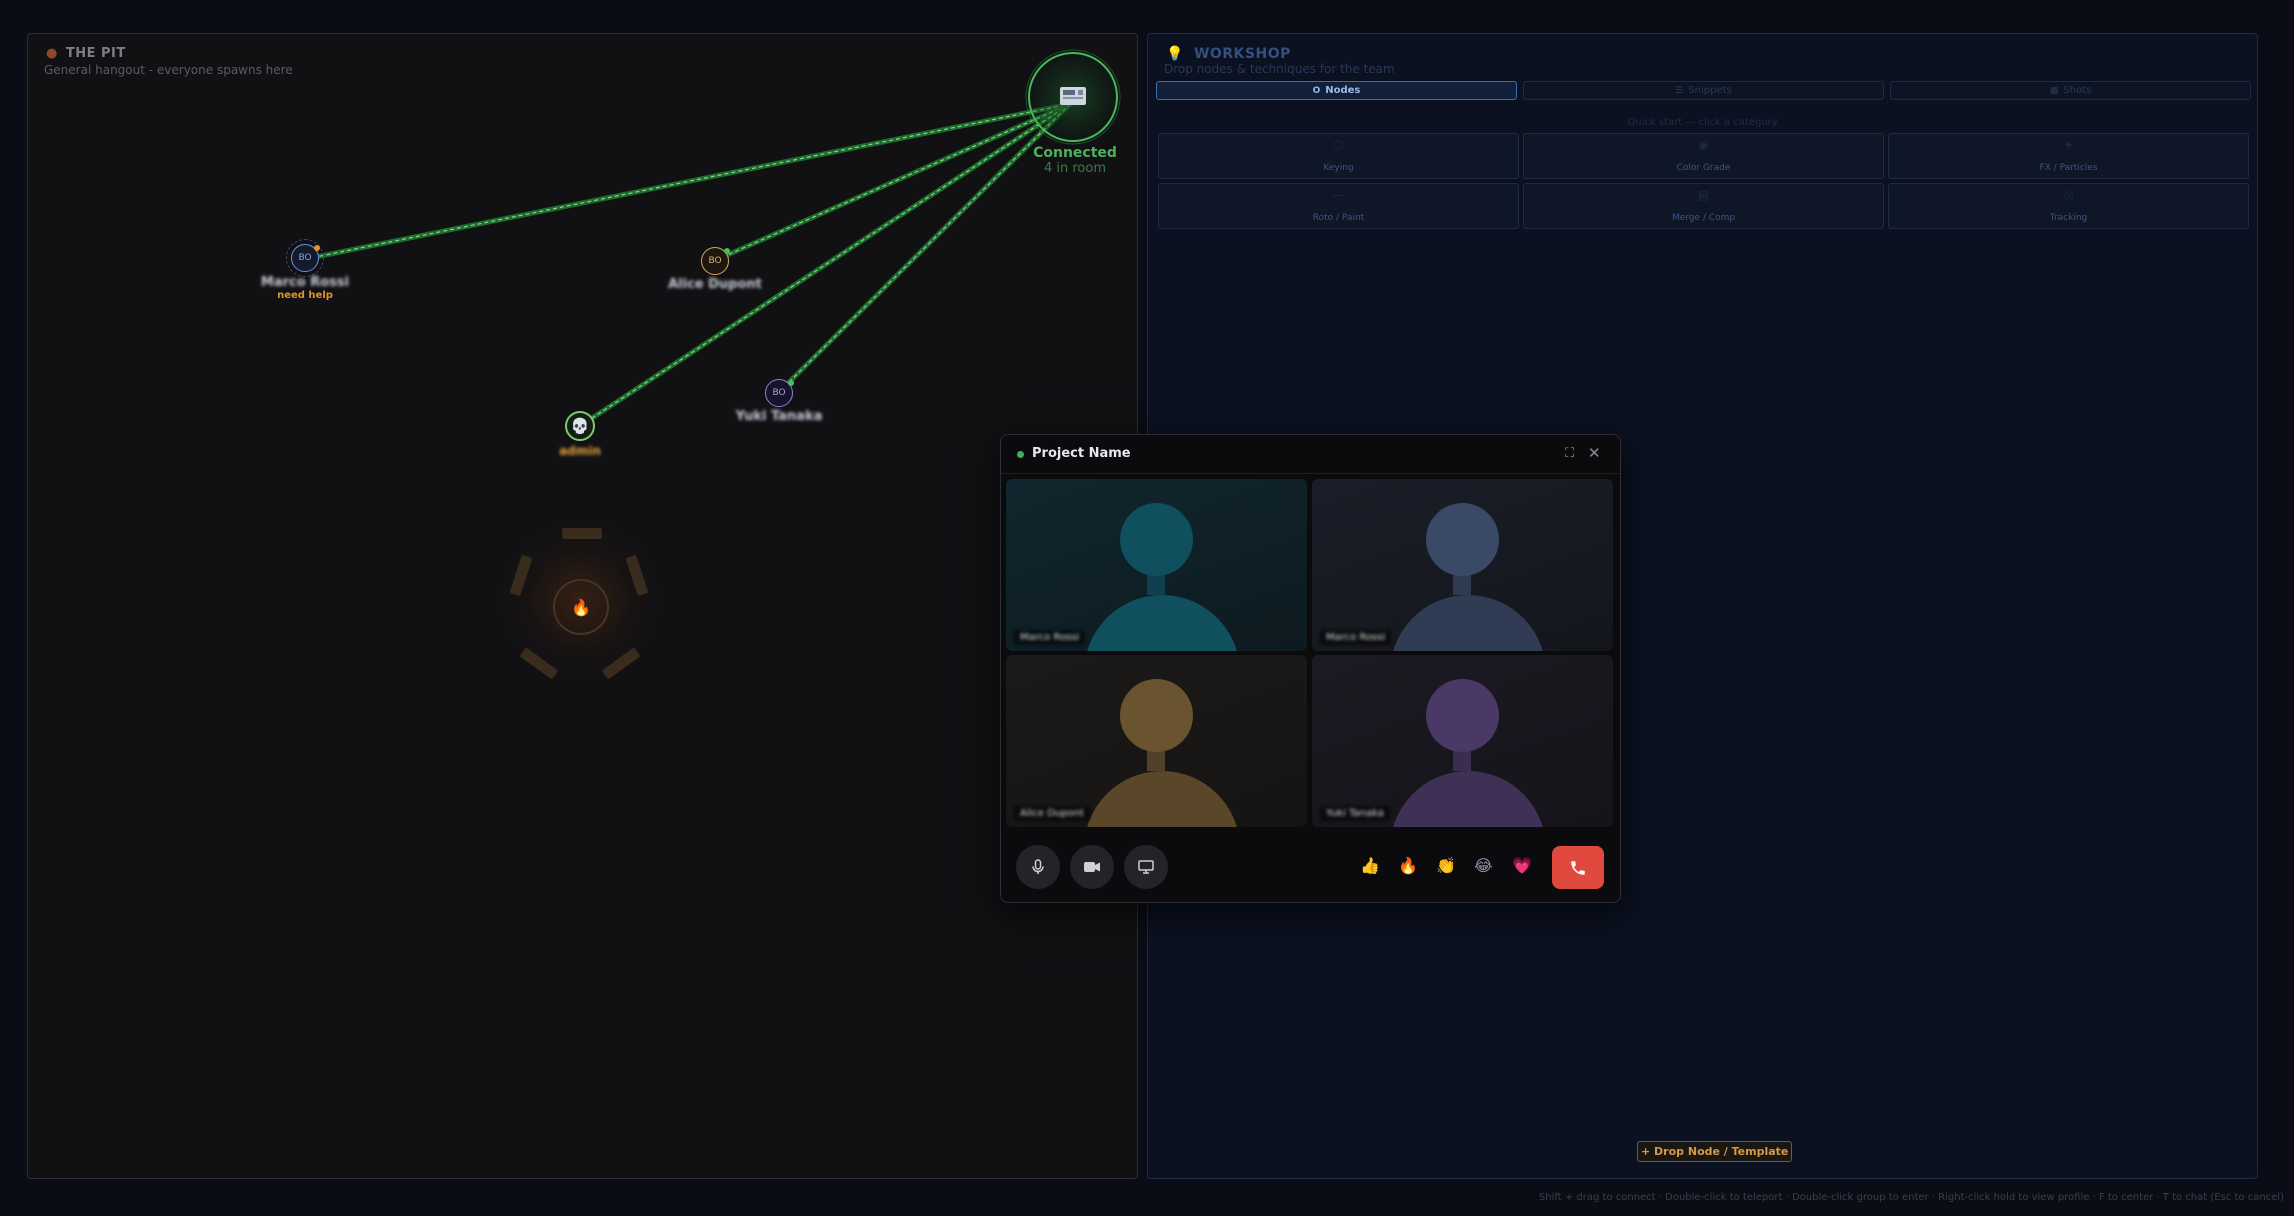 This screenshot has height=1216, width=2294. I want to click on room-count: 4 in room, so click(1075, 168).